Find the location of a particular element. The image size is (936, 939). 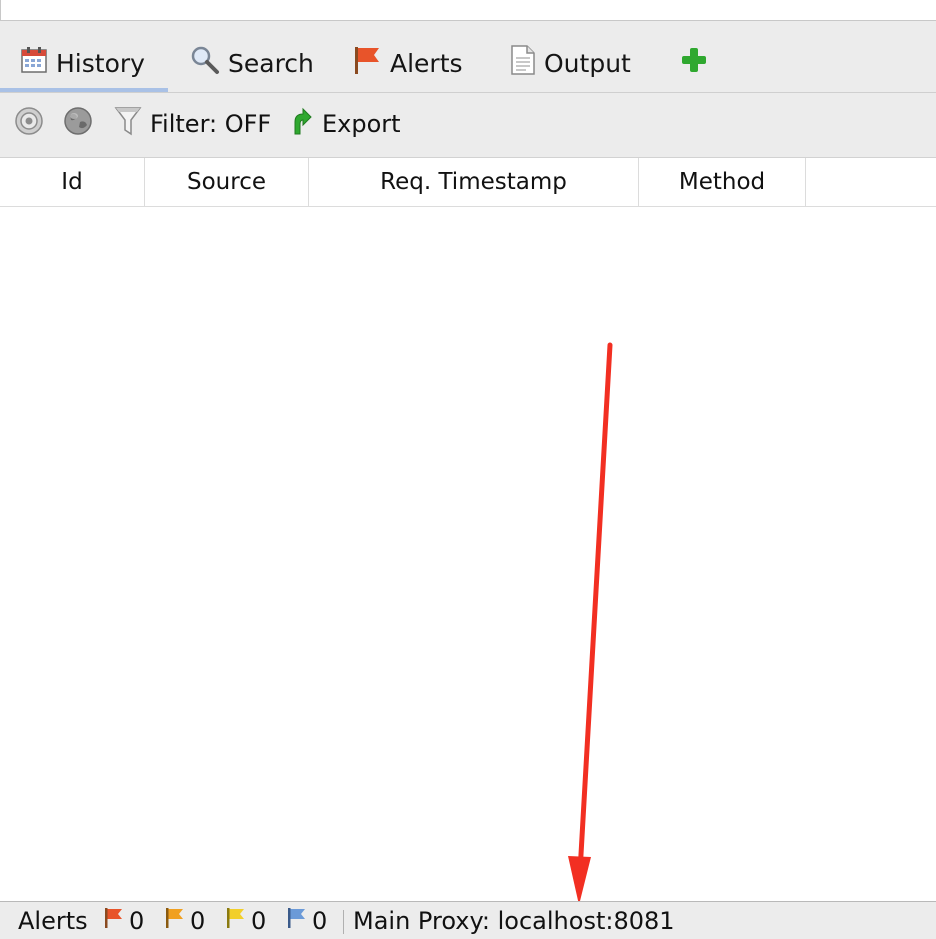

document-icon is located at coordinates (523, 63).